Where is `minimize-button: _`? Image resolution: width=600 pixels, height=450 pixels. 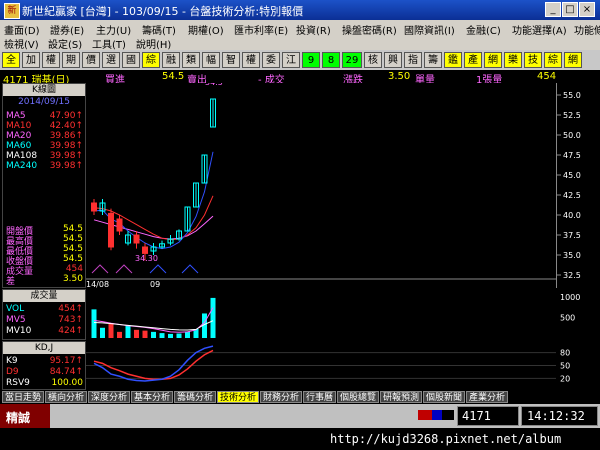
minimize-button: _ is located at coordinates (553, 9).